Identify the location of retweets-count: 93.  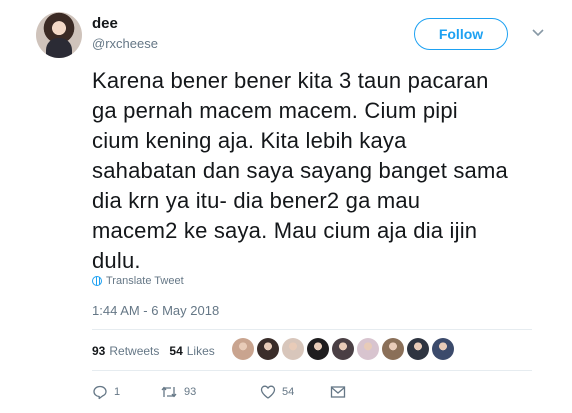
(98, 351).